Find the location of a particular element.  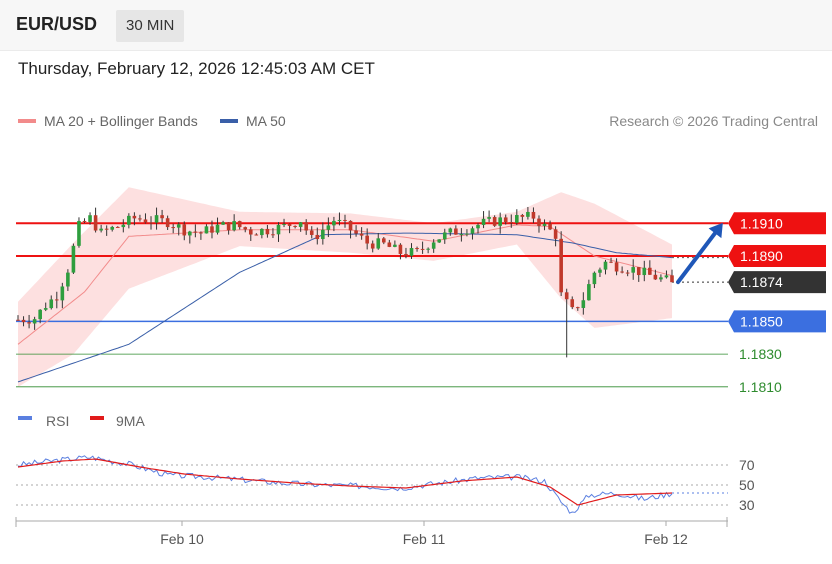

time-tick-label-Feb-10: Feb 10 is located at coordinates (182, 539).